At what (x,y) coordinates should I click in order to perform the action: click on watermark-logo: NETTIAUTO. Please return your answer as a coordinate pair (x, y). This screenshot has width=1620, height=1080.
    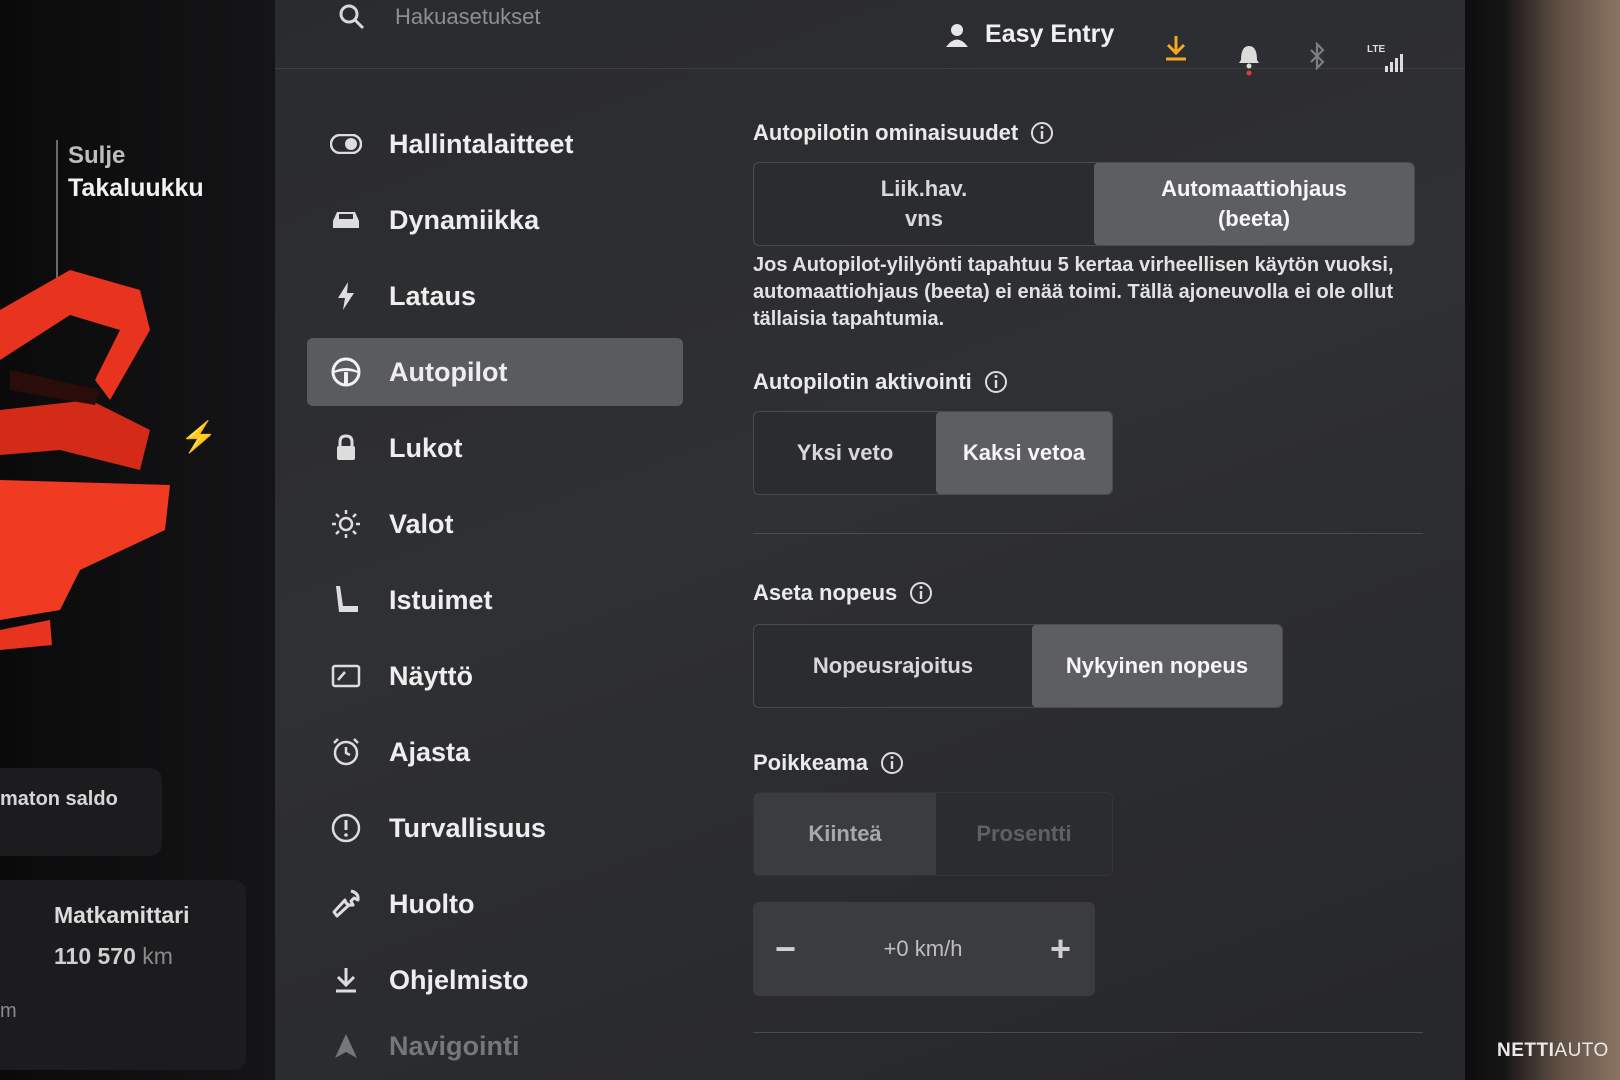
    Looking at the image, I should click on (1553, 1051).